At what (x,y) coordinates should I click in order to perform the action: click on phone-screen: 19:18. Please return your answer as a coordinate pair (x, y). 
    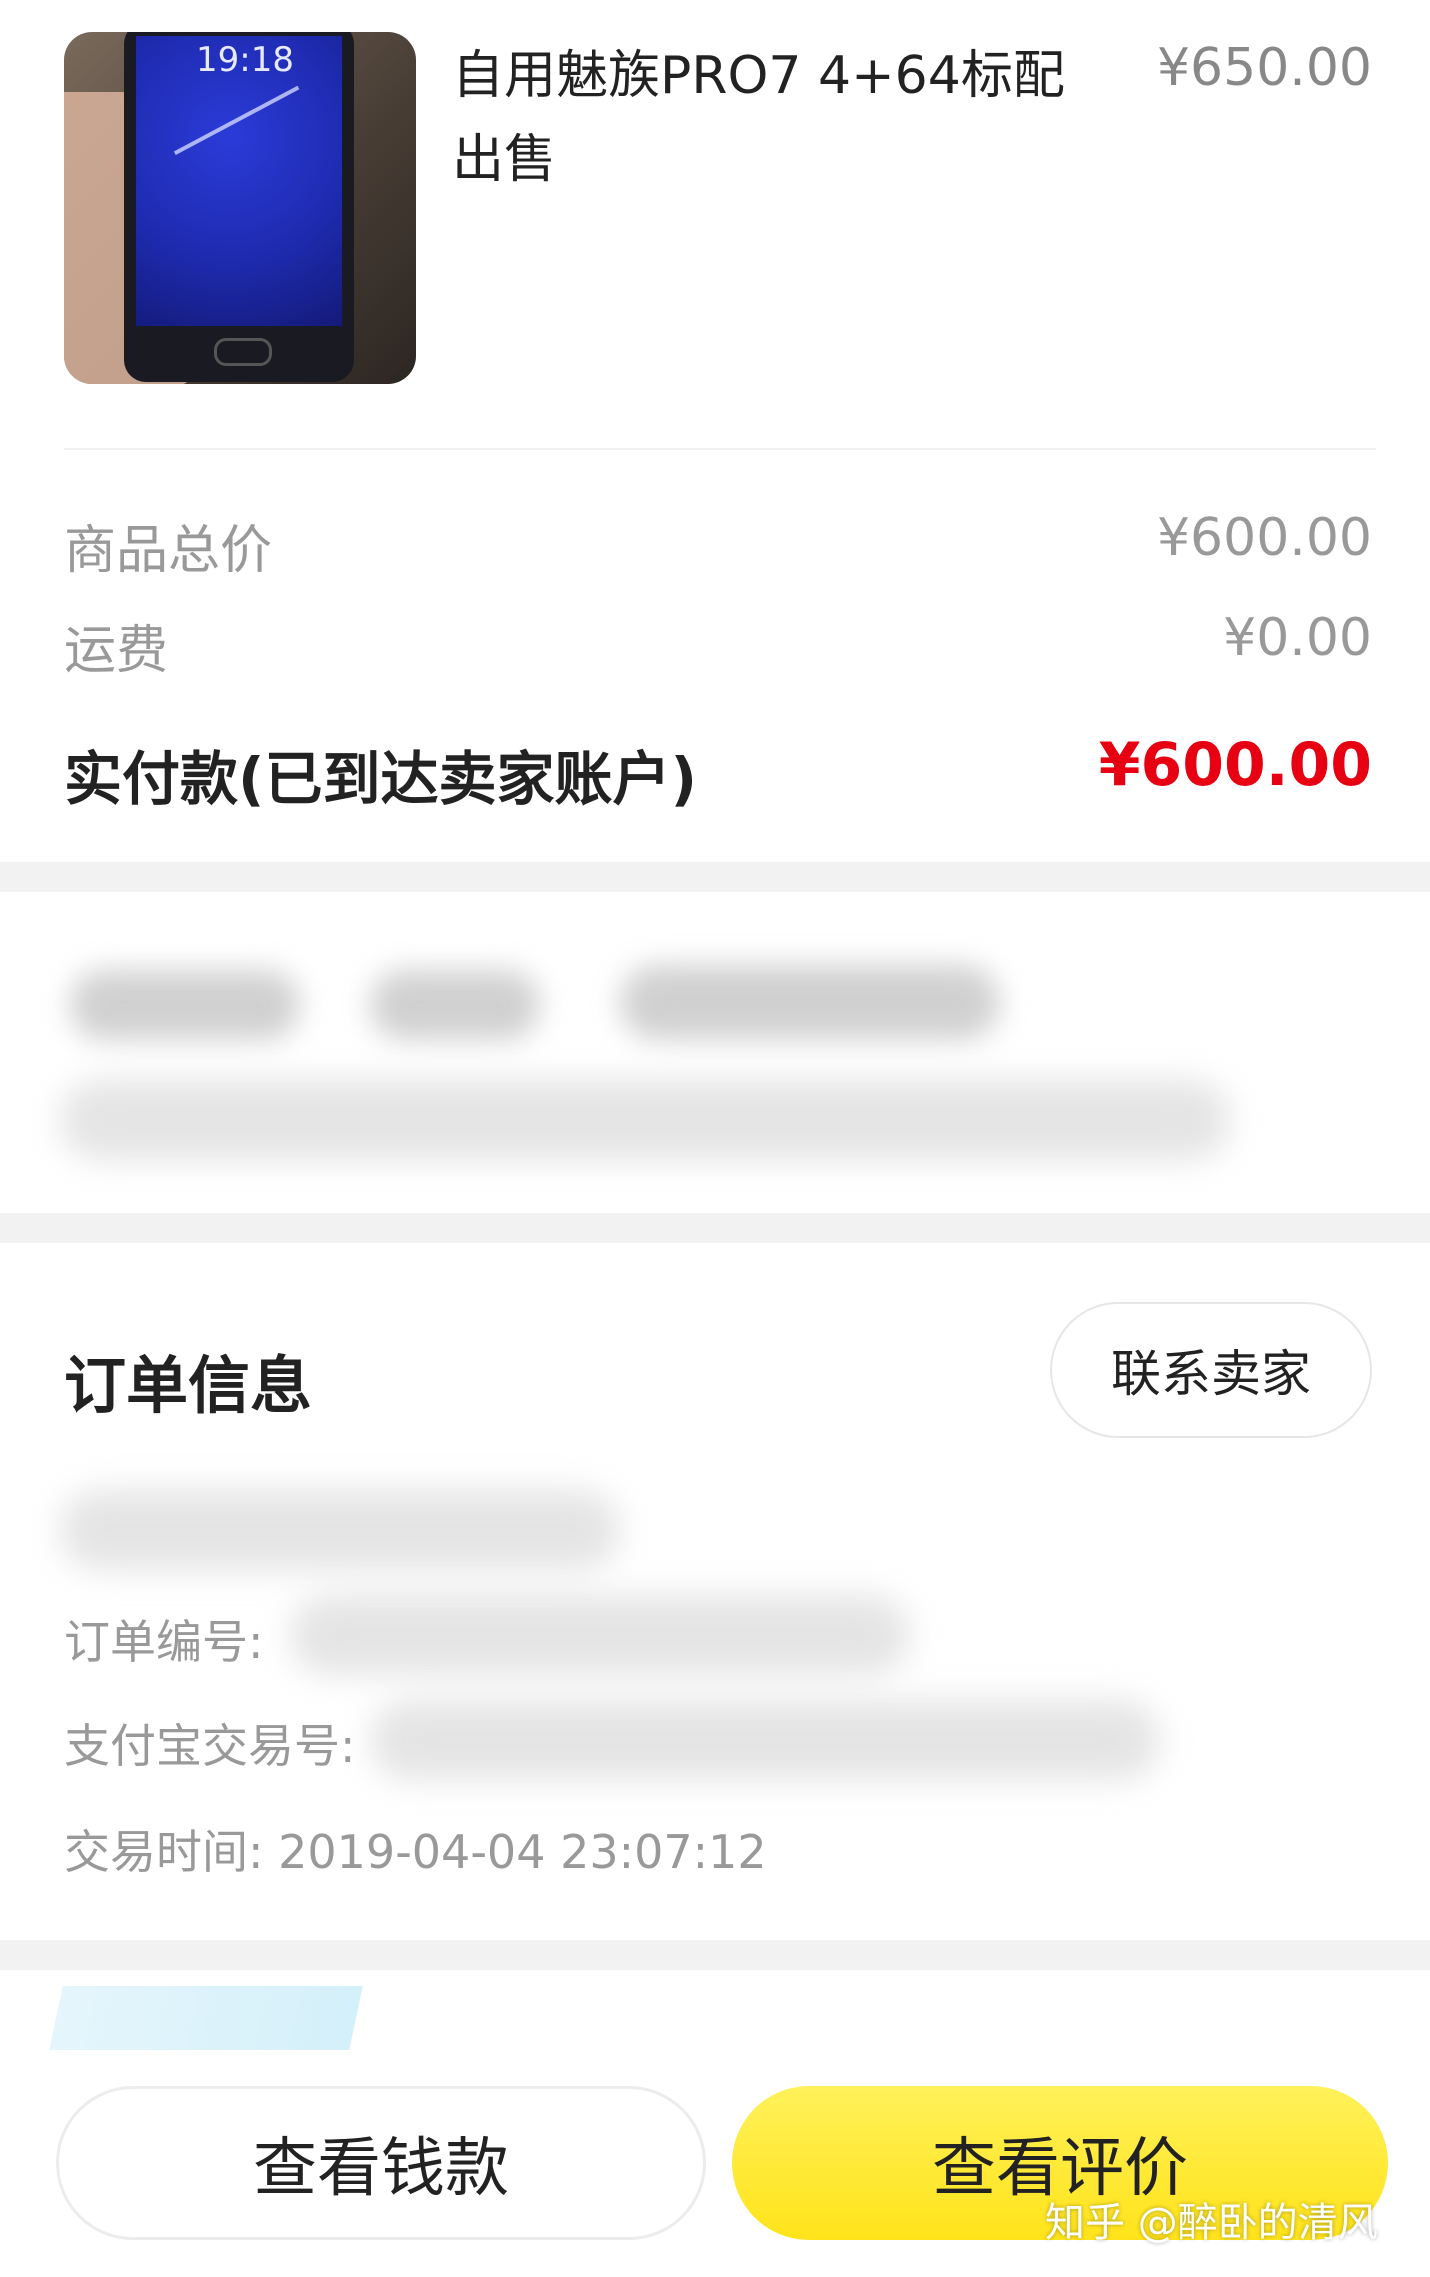
    Looking at the image, I should click on (239, 181).